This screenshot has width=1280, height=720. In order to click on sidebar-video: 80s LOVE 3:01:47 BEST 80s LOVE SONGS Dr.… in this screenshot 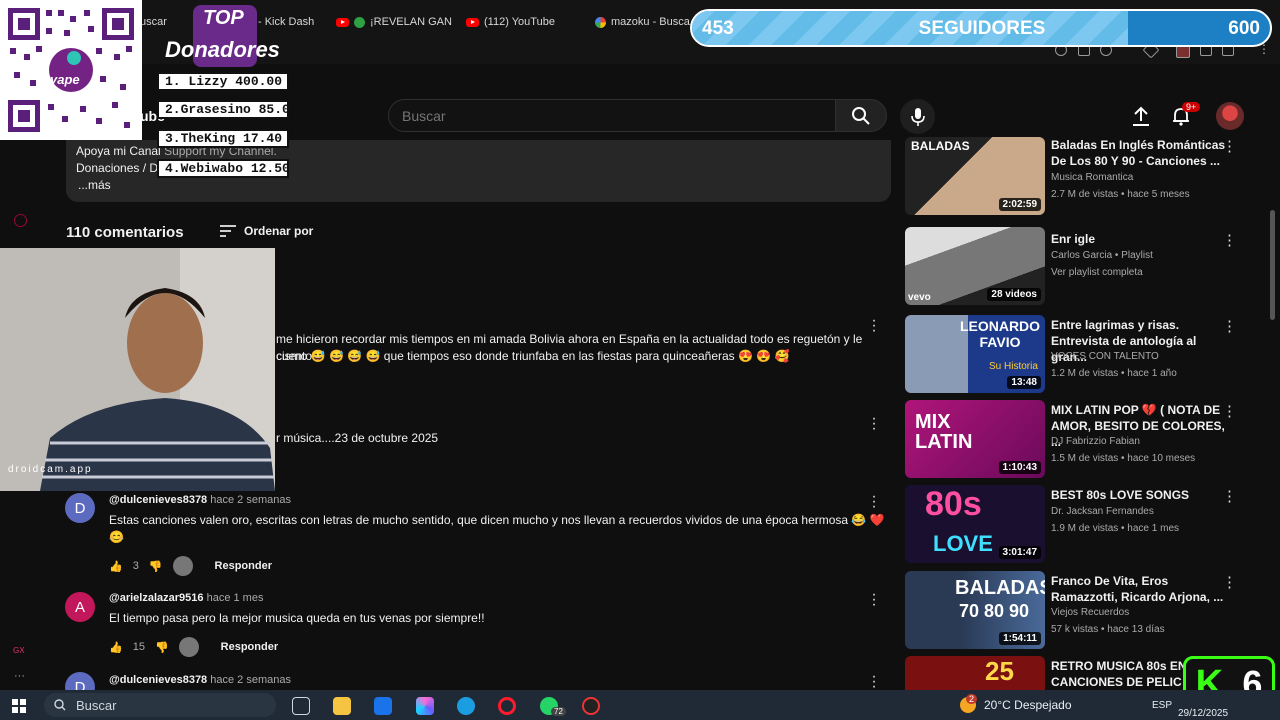, I will do `click(1085, 525)`.